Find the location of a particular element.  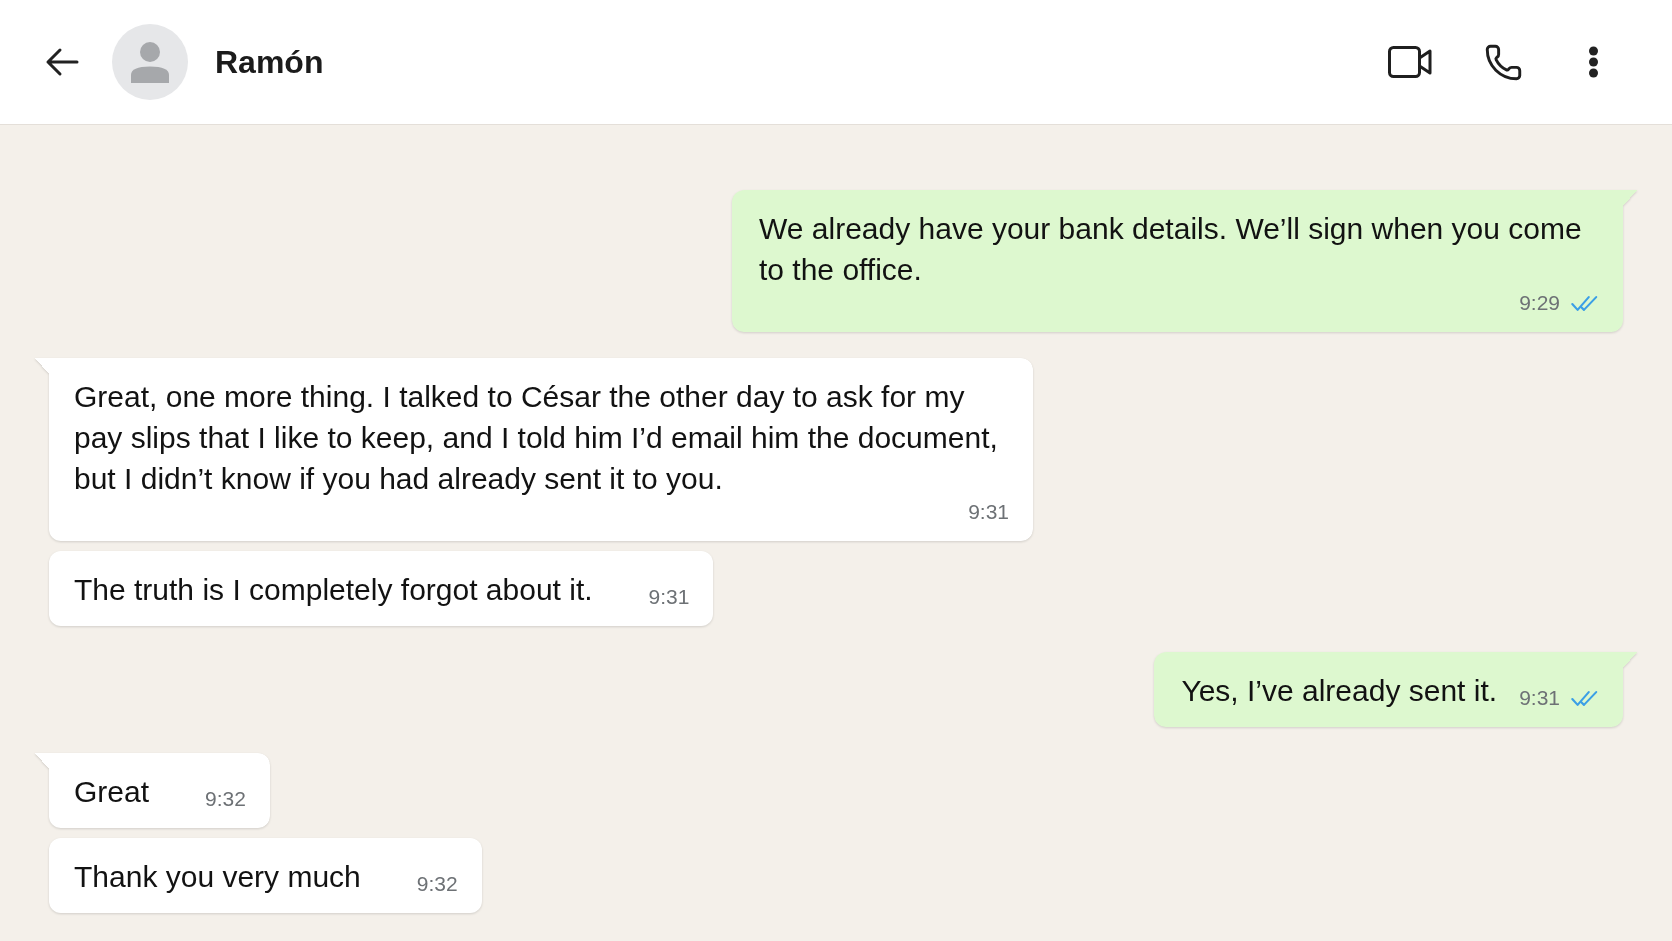

back-arrow-icon is located at coordinates (62, 62).